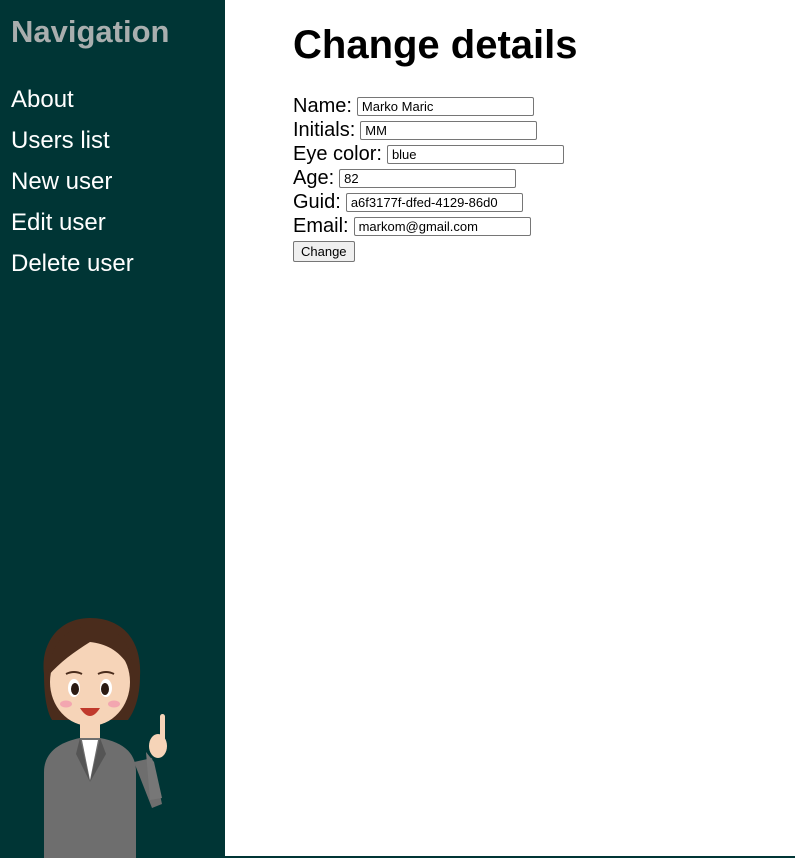  Describe the element at coordinates (72, 103) in the screenshot. I see `nav-item-about: About` at that location.